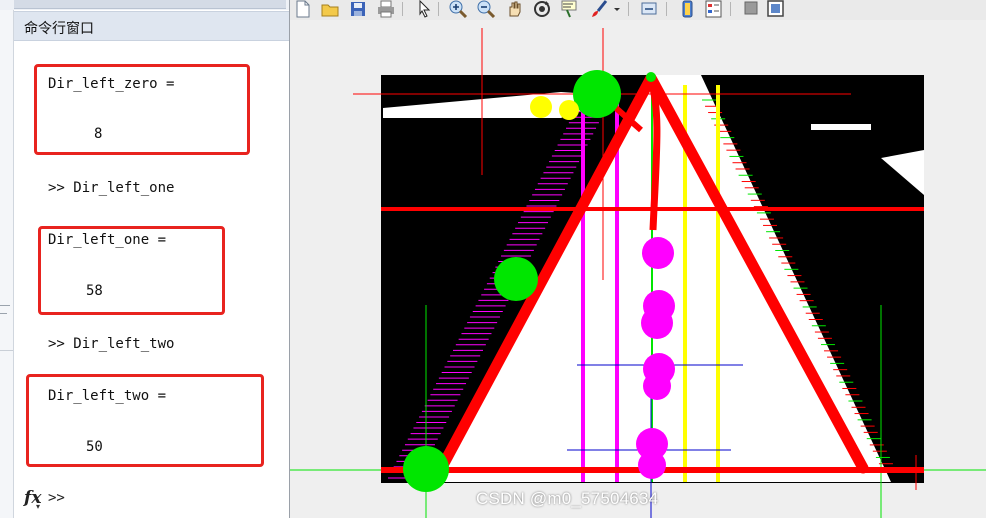 This screenshot has height=518, width=986. I want to click on output-variable-line: Dir_left_zero =, so click(111, 84).